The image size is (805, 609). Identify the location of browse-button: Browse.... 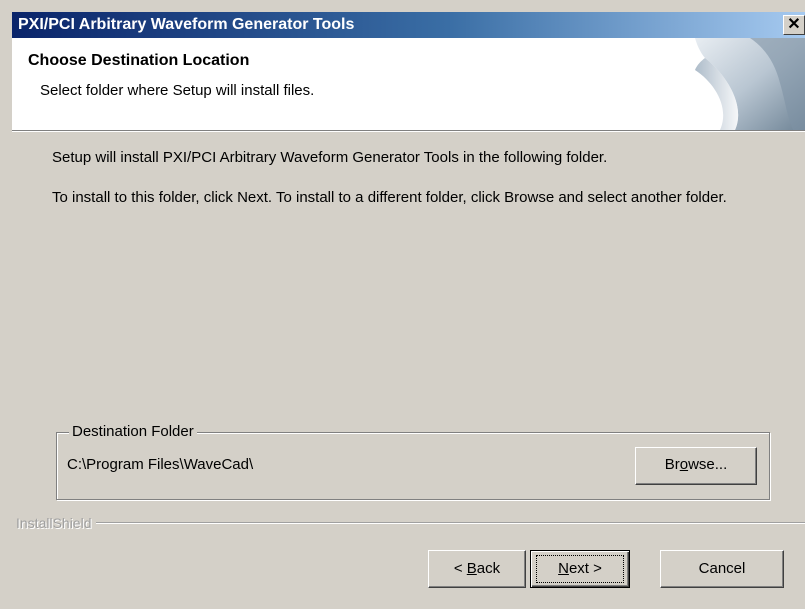
(696, 466).